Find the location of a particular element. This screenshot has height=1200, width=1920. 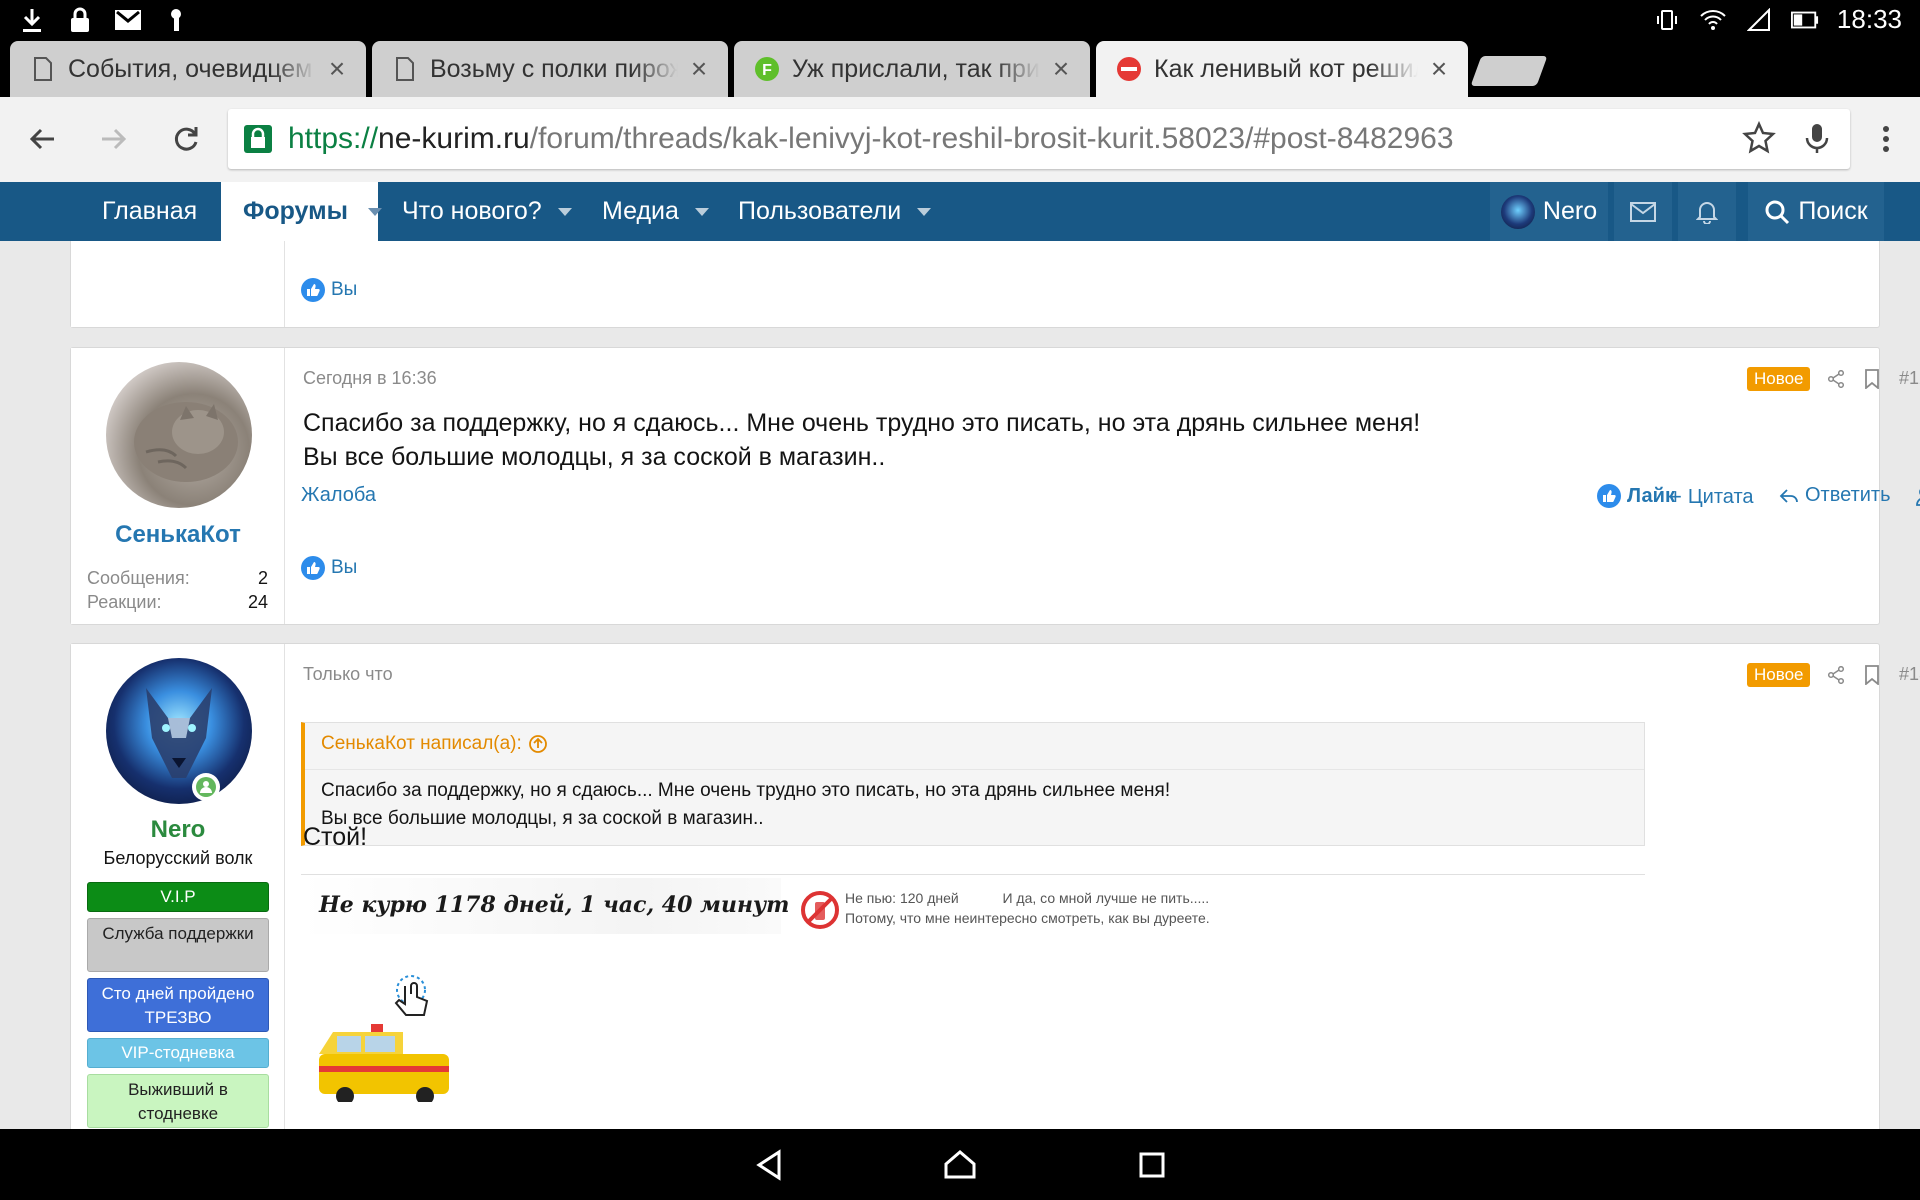

nav-forums: Форумы is located at coordinates (301, 211).